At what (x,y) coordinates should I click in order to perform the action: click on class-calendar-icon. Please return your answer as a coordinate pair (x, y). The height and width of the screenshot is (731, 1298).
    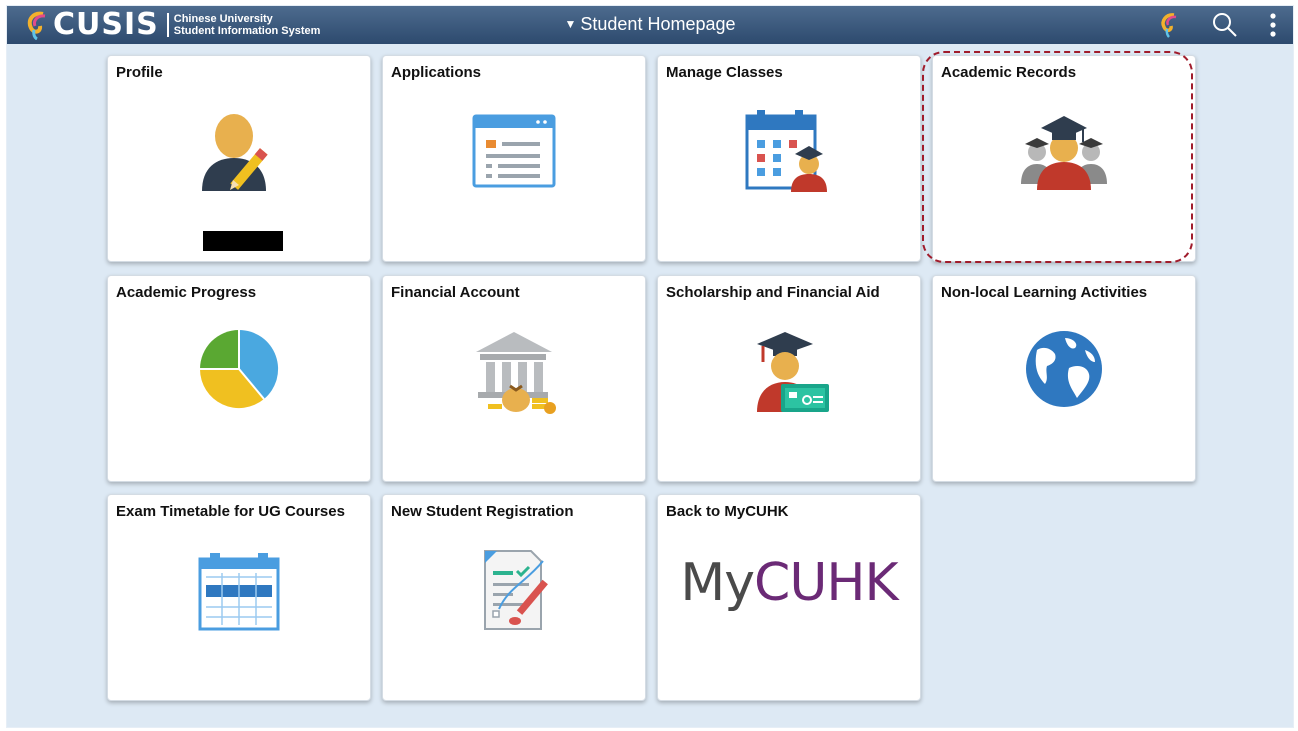
    Looking at the image, I should click on (786, 151).